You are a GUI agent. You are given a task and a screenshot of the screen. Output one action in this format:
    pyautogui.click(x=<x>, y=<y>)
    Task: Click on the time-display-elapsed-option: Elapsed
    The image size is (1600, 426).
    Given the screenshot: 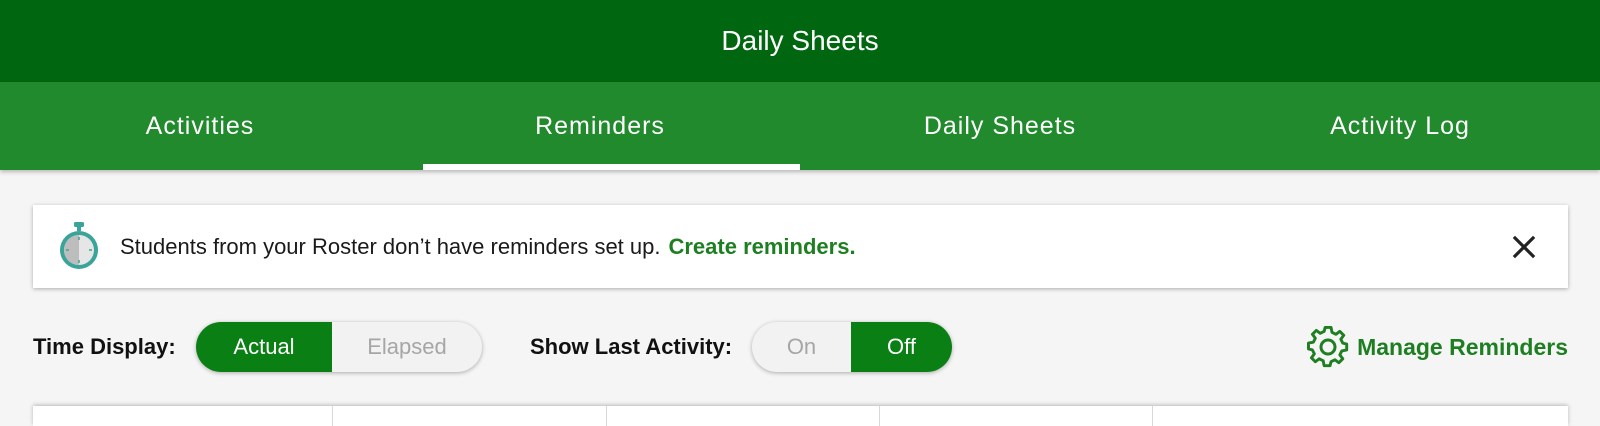 What is the action you would take?
    pyautogui.click(x=407, y=347)
    